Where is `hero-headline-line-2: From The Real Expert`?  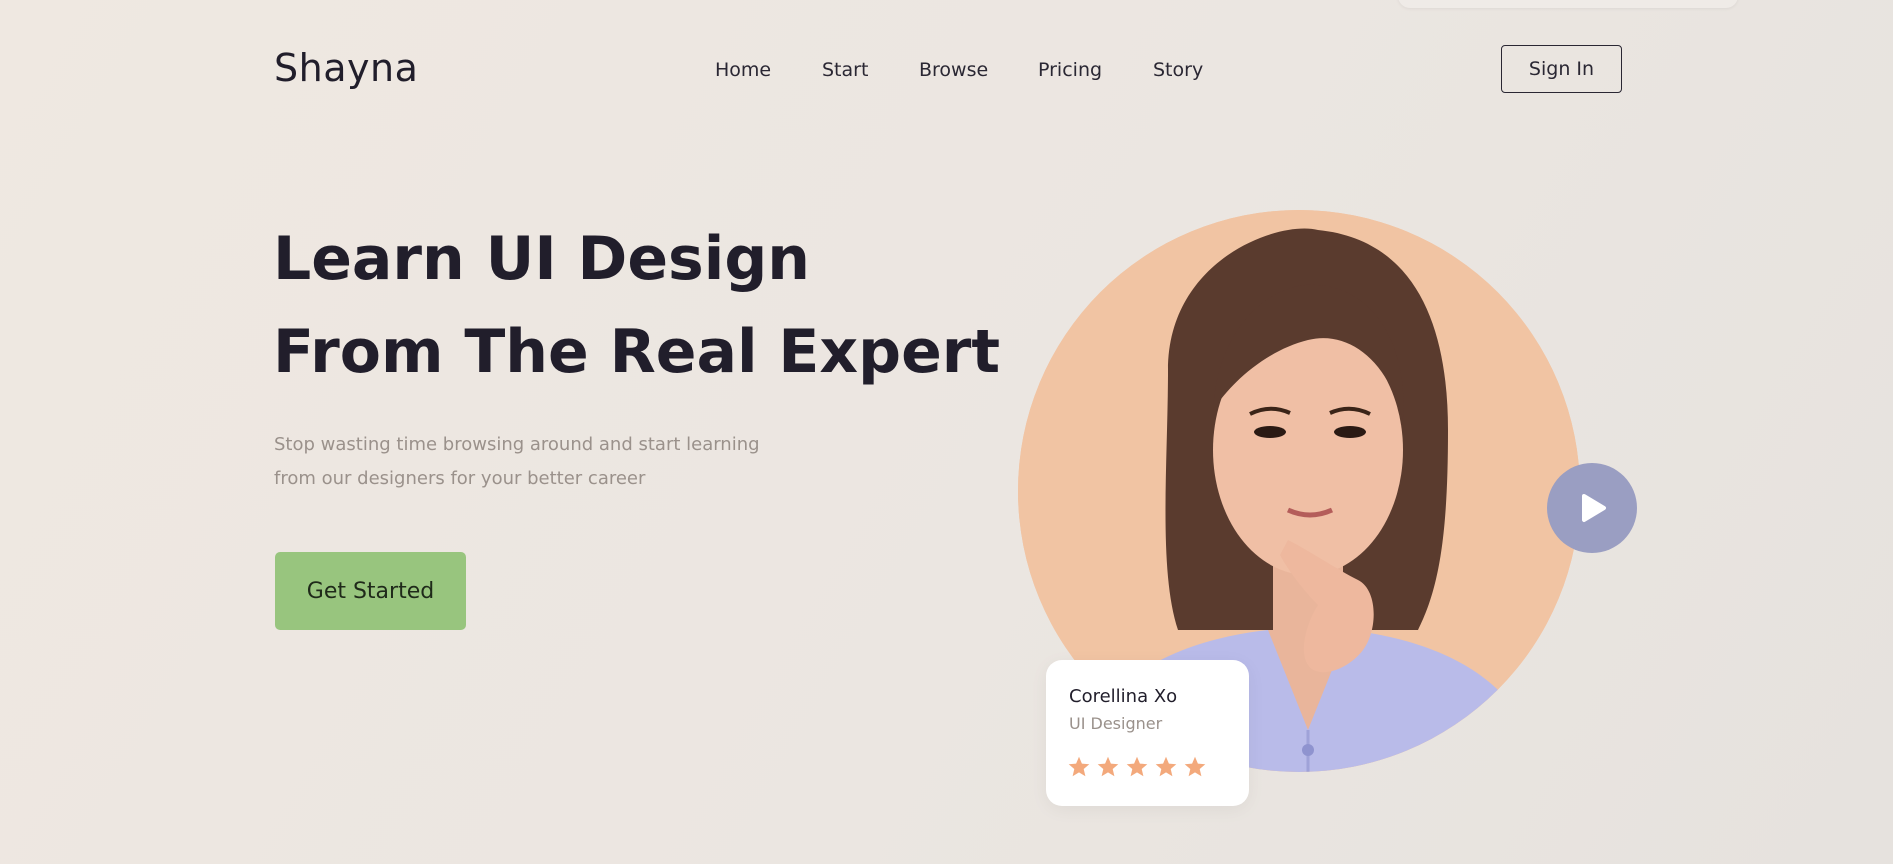
hero-headline-line-2: From The Real Expert is located at coordinates (637, 352).